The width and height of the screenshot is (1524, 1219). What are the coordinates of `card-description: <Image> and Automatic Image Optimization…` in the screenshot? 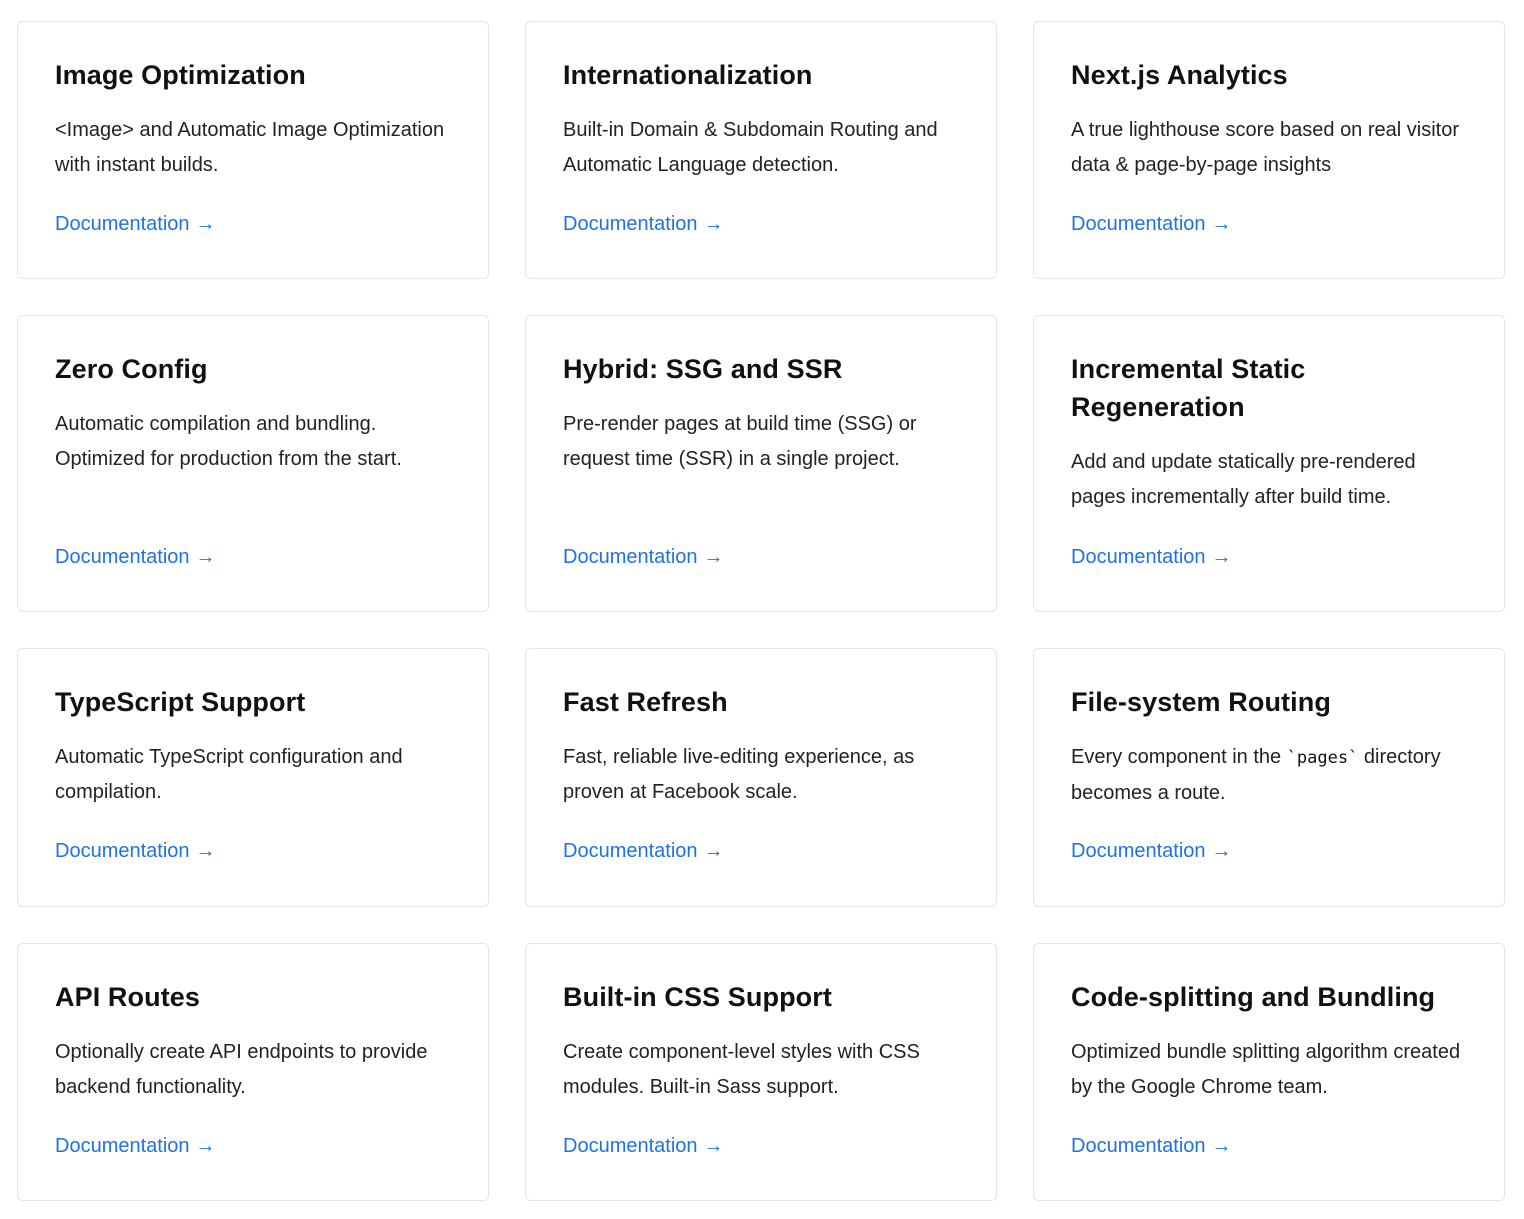 It's located at (250, 147).